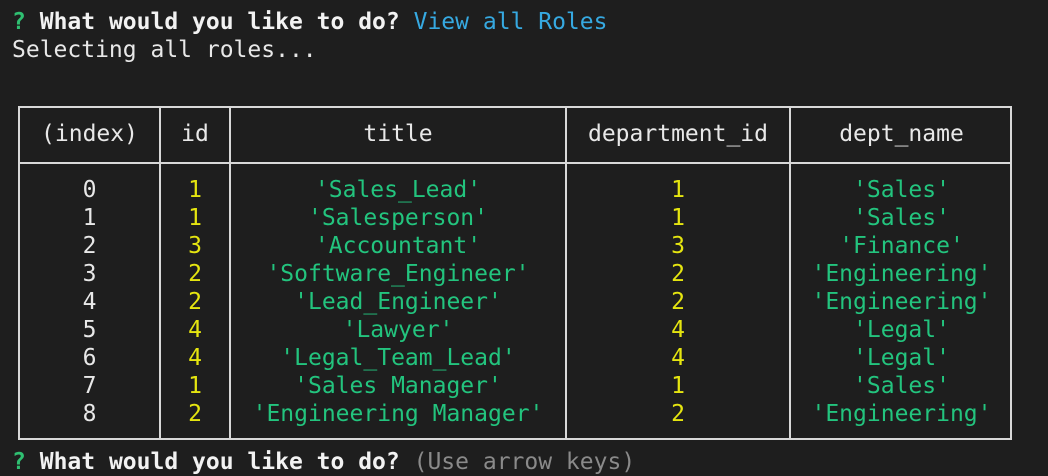  Describe the element at coordinates (398, 190) in the screenshot. I see `cell-title: 'Sales_Lead'` at that location.